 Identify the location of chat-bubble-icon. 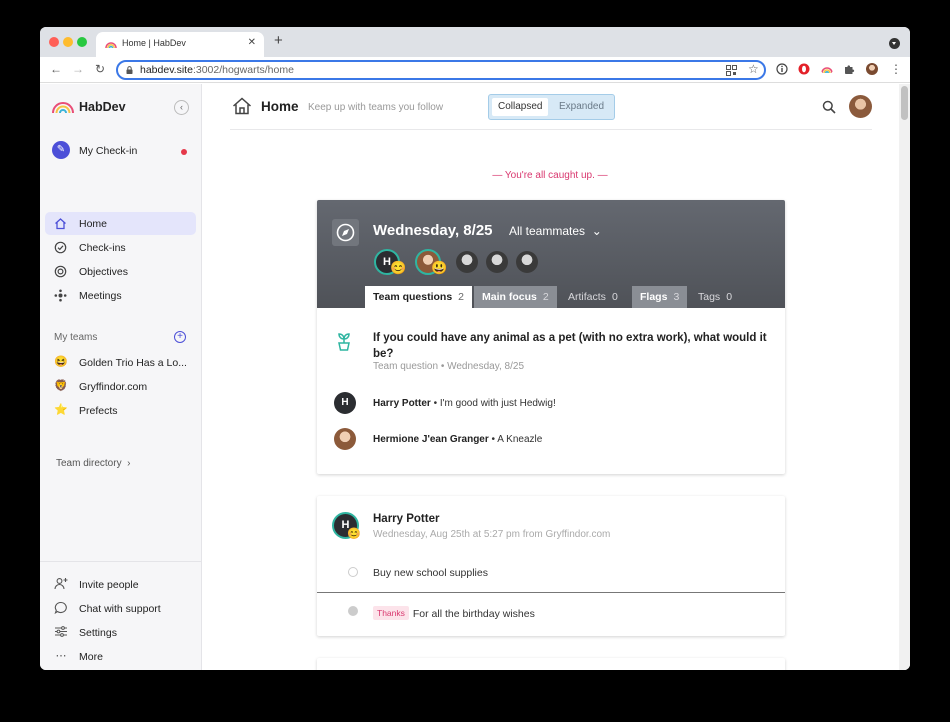
(60, 607).